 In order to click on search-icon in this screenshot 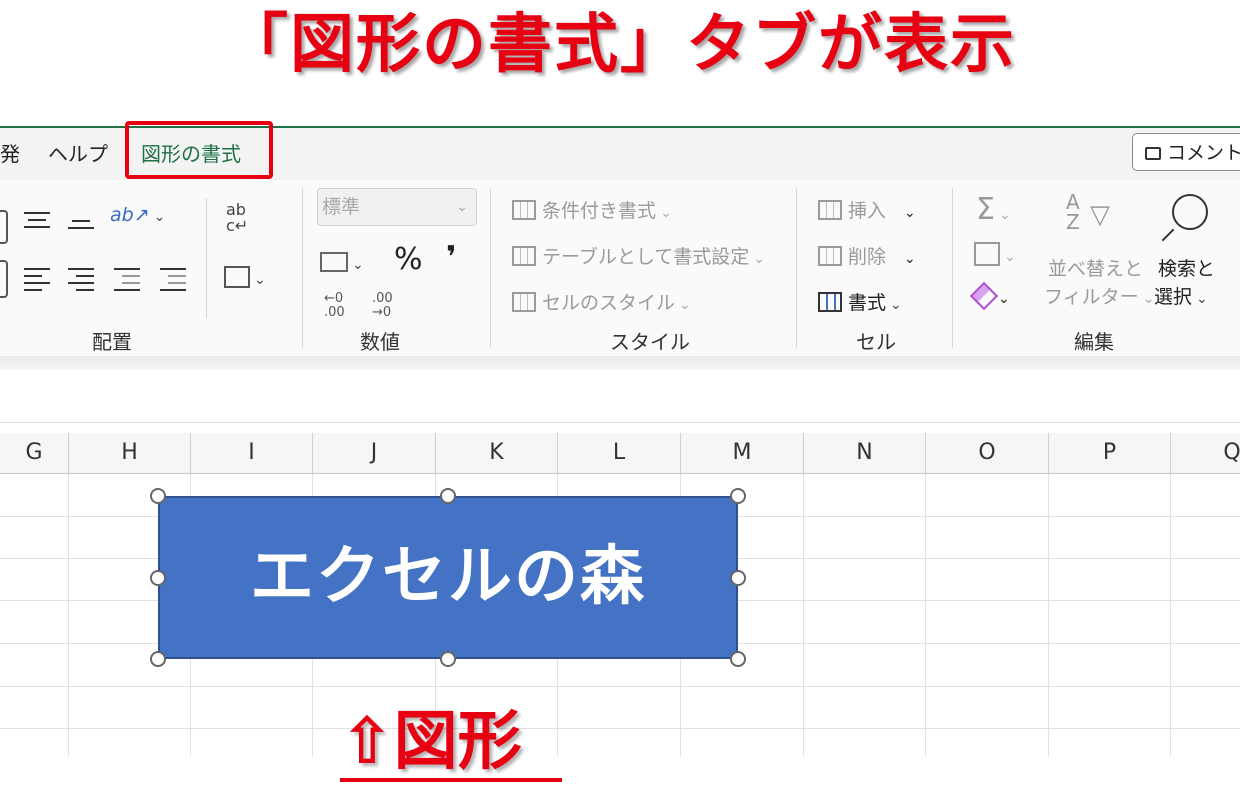, I will do `click(1190, 212)`.